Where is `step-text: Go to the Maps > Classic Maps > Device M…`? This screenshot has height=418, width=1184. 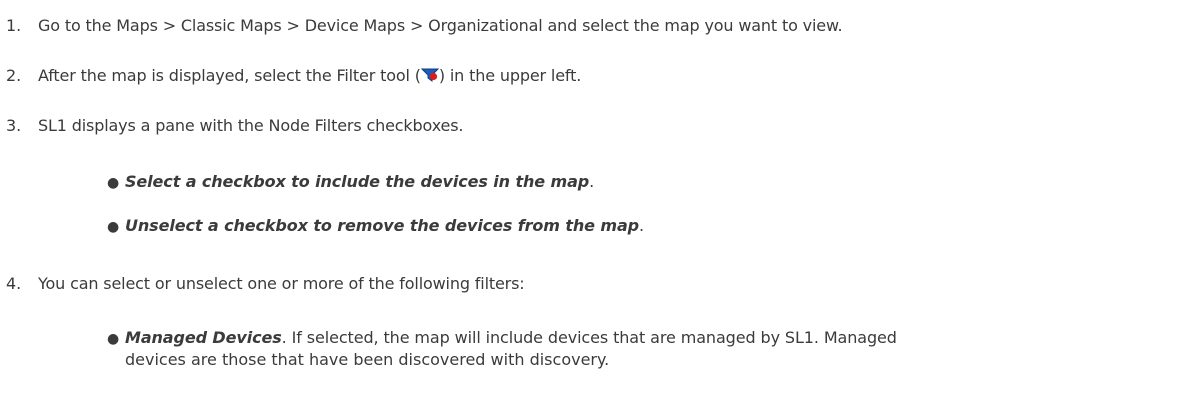 step-text: Go to the Maps > Classic Maps > Device M… is located at coordinates (440, 25).